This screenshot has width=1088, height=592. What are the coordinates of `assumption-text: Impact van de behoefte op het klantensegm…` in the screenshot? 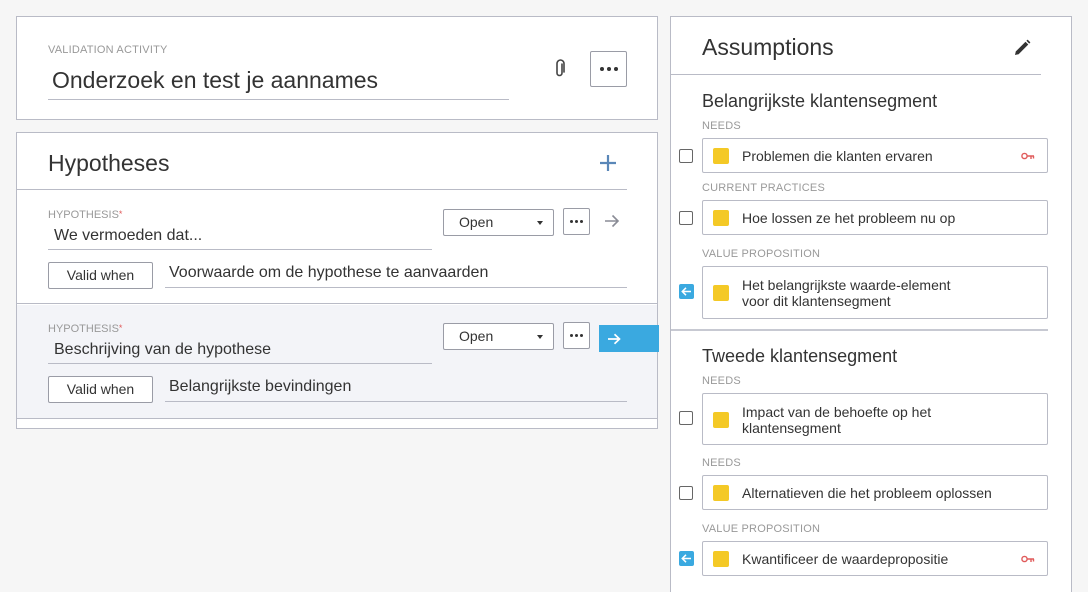 It's located at (837, 420).